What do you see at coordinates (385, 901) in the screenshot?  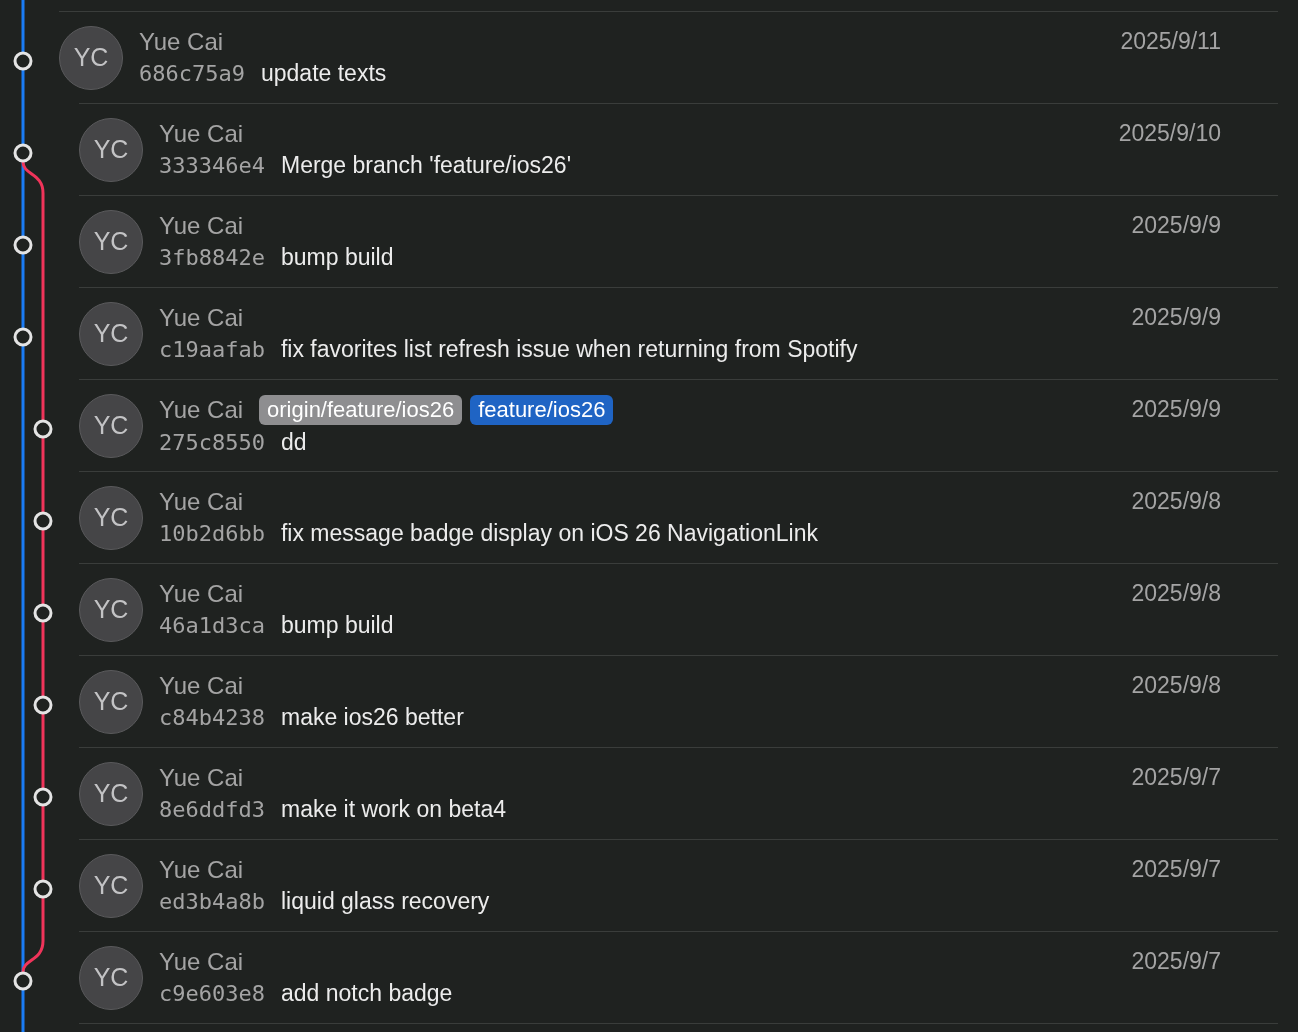 I see `commit-message: liquid glass recovery` at bounding box center [385, 901].